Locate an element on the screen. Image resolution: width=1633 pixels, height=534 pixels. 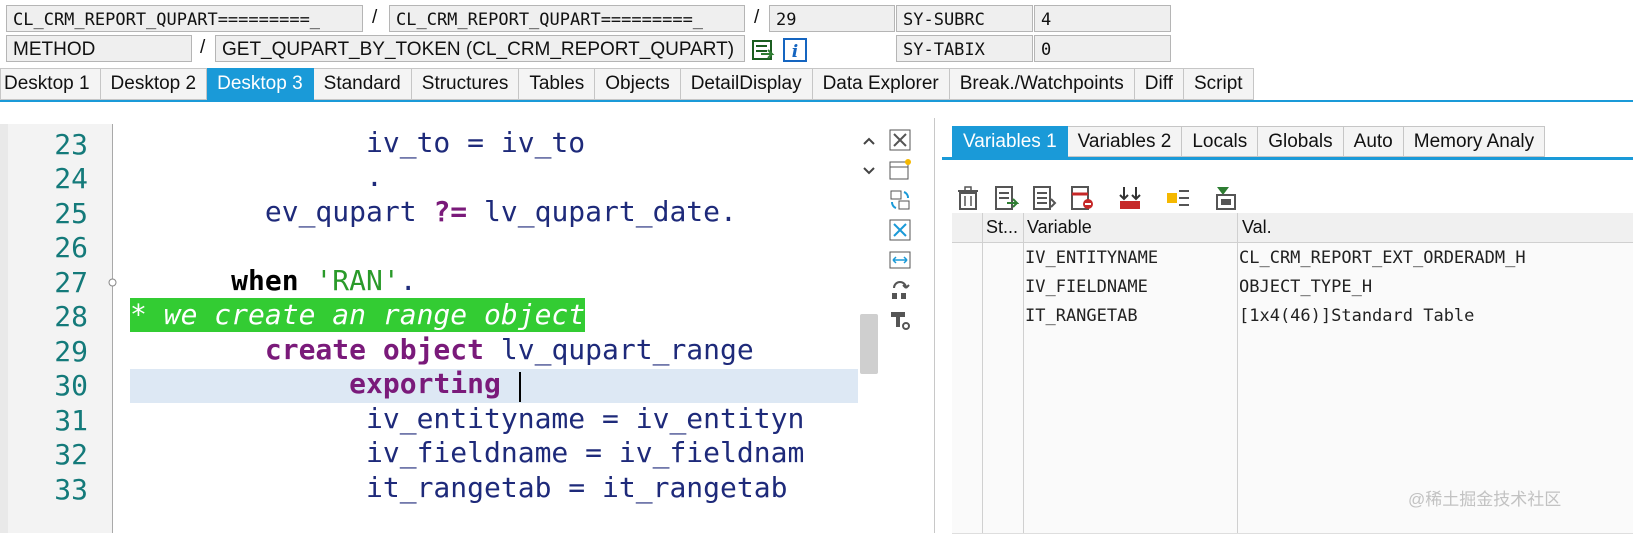
code-line-29: create object lv_qupart_range is located at coordinates (442, 350).